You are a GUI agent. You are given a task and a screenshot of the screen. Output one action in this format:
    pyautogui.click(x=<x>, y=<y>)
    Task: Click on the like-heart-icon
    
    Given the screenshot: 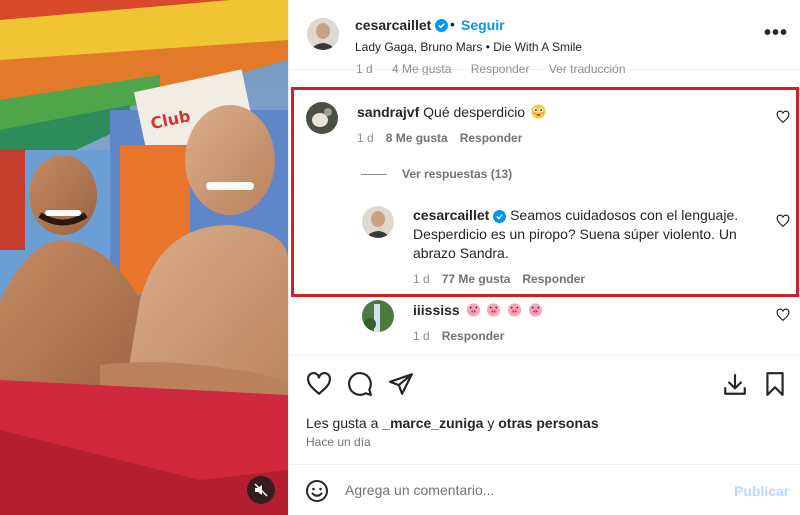 What is the action you would take?
    pyautogui.click(x=319, y=384)
    